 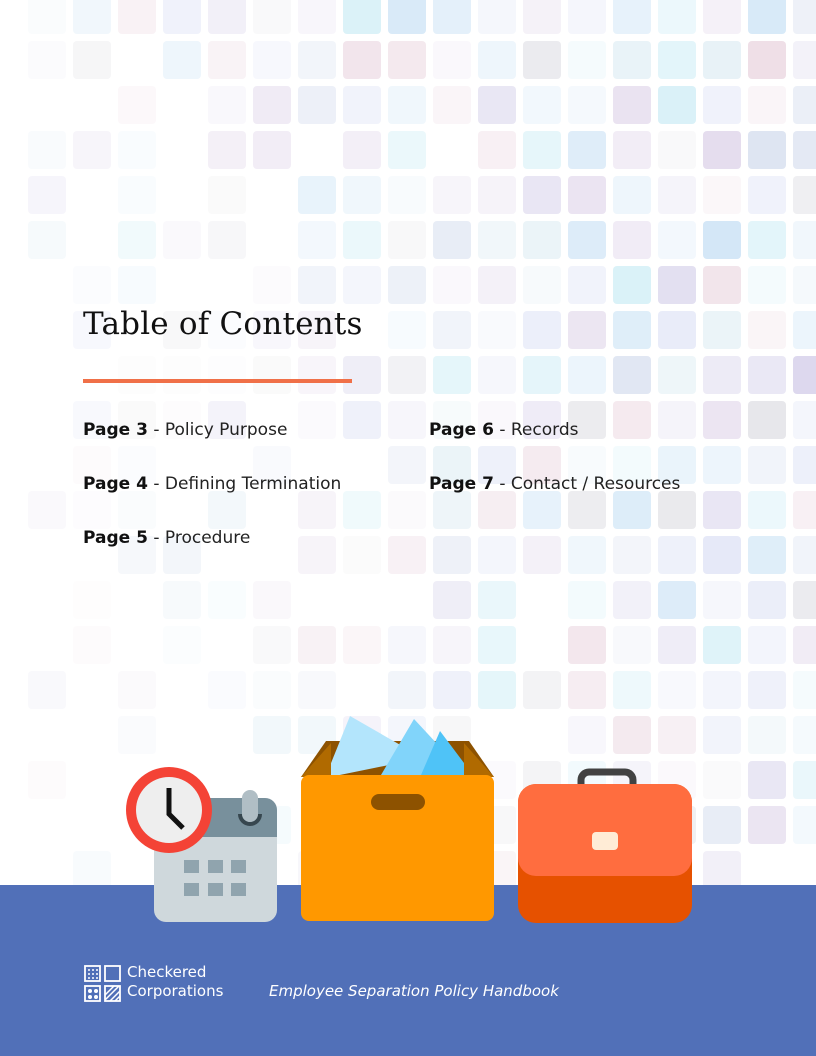 What do you see at coordinates (605, 830) in the screenshot?
I see `briefcase-flap` at bounding box center [605, 830].